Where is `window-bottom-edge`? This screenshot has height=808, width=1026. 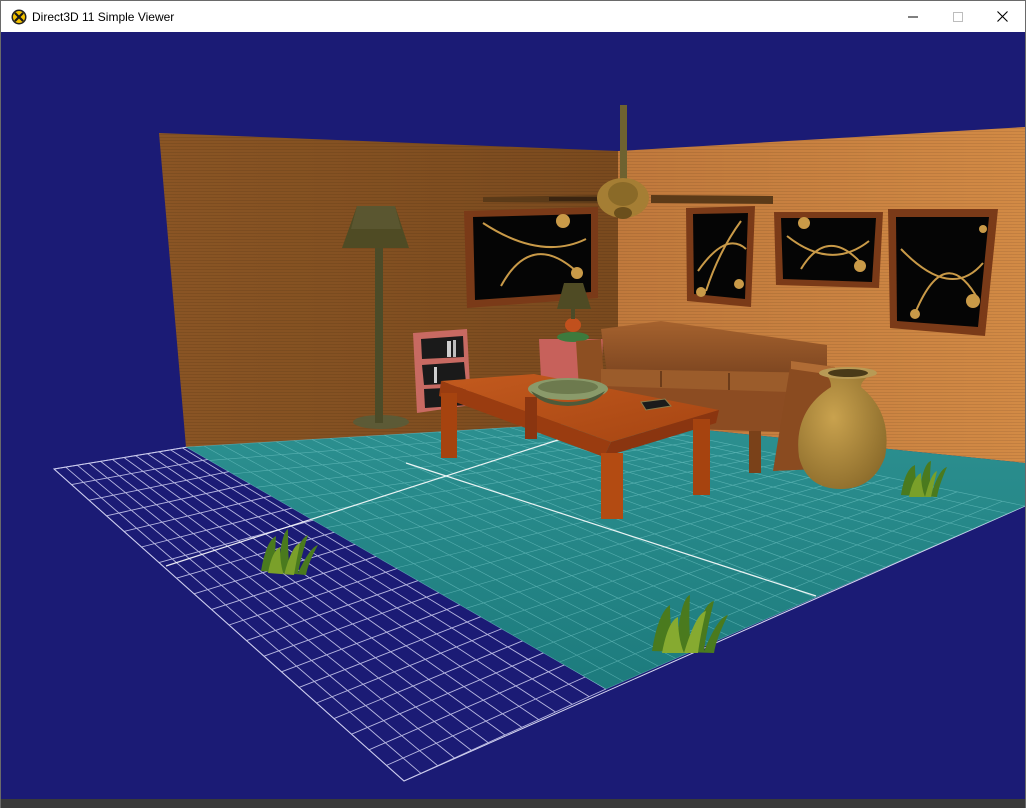 window-bottom-edge is located at coordinates (513, 803).